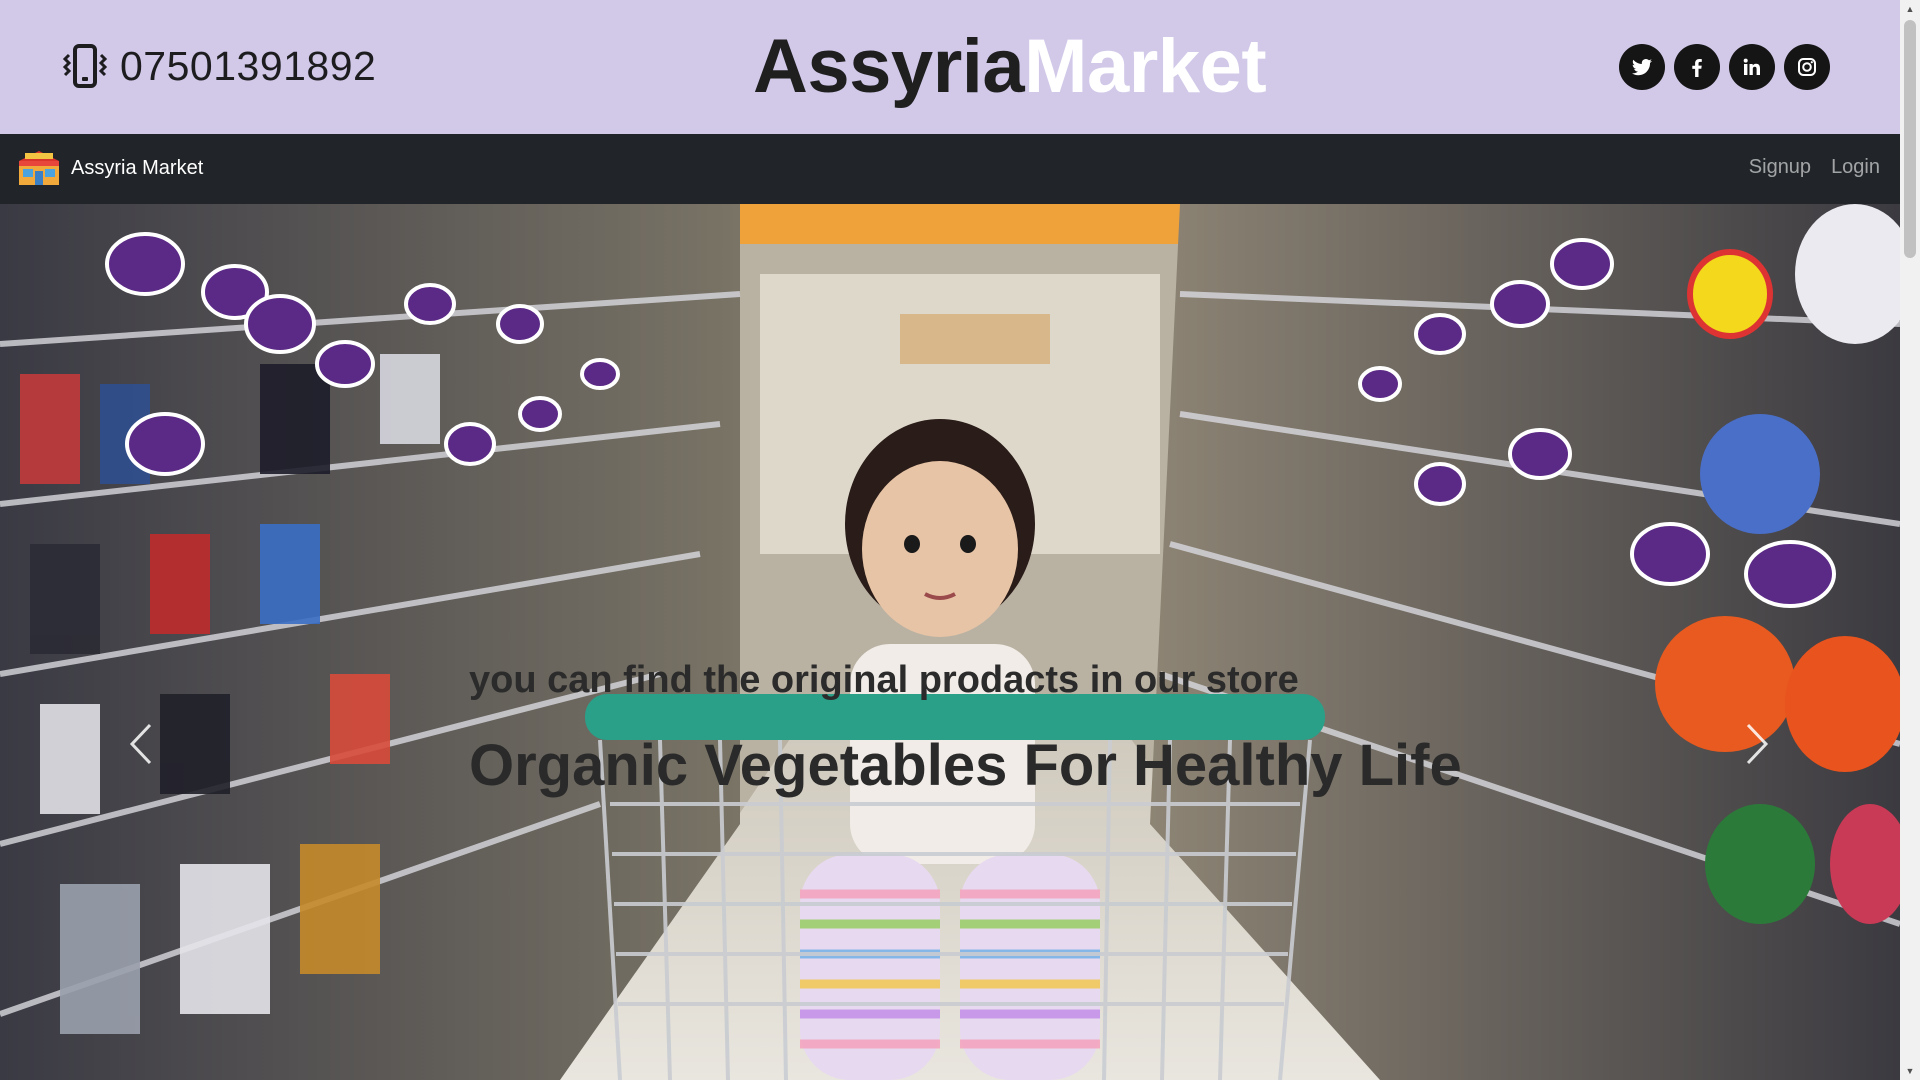 The image size is (1920, 1080). Describe the element at coordinates (1910, 9) in the screenshot. I see `scroll-up-arrow-icon: ▲` at that location.